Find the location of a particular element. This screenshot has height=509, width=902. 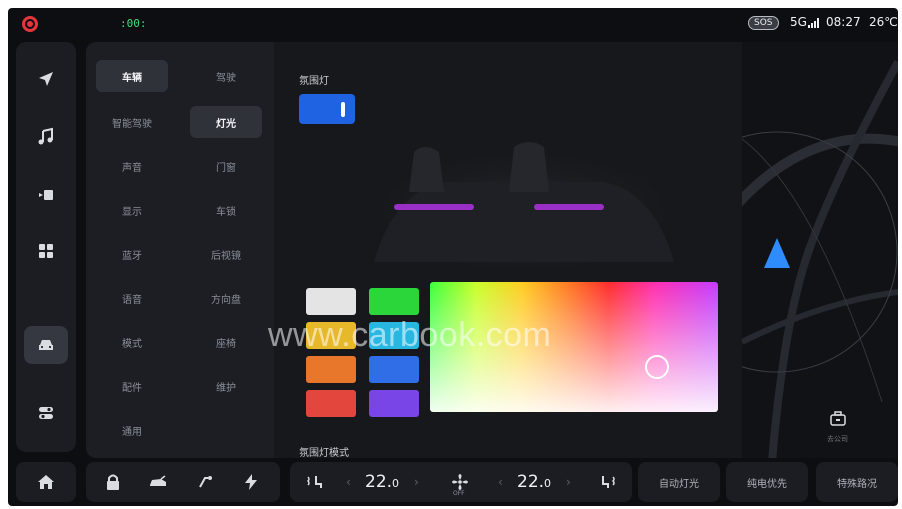

lock-icon is located at coordinates (113, 482).